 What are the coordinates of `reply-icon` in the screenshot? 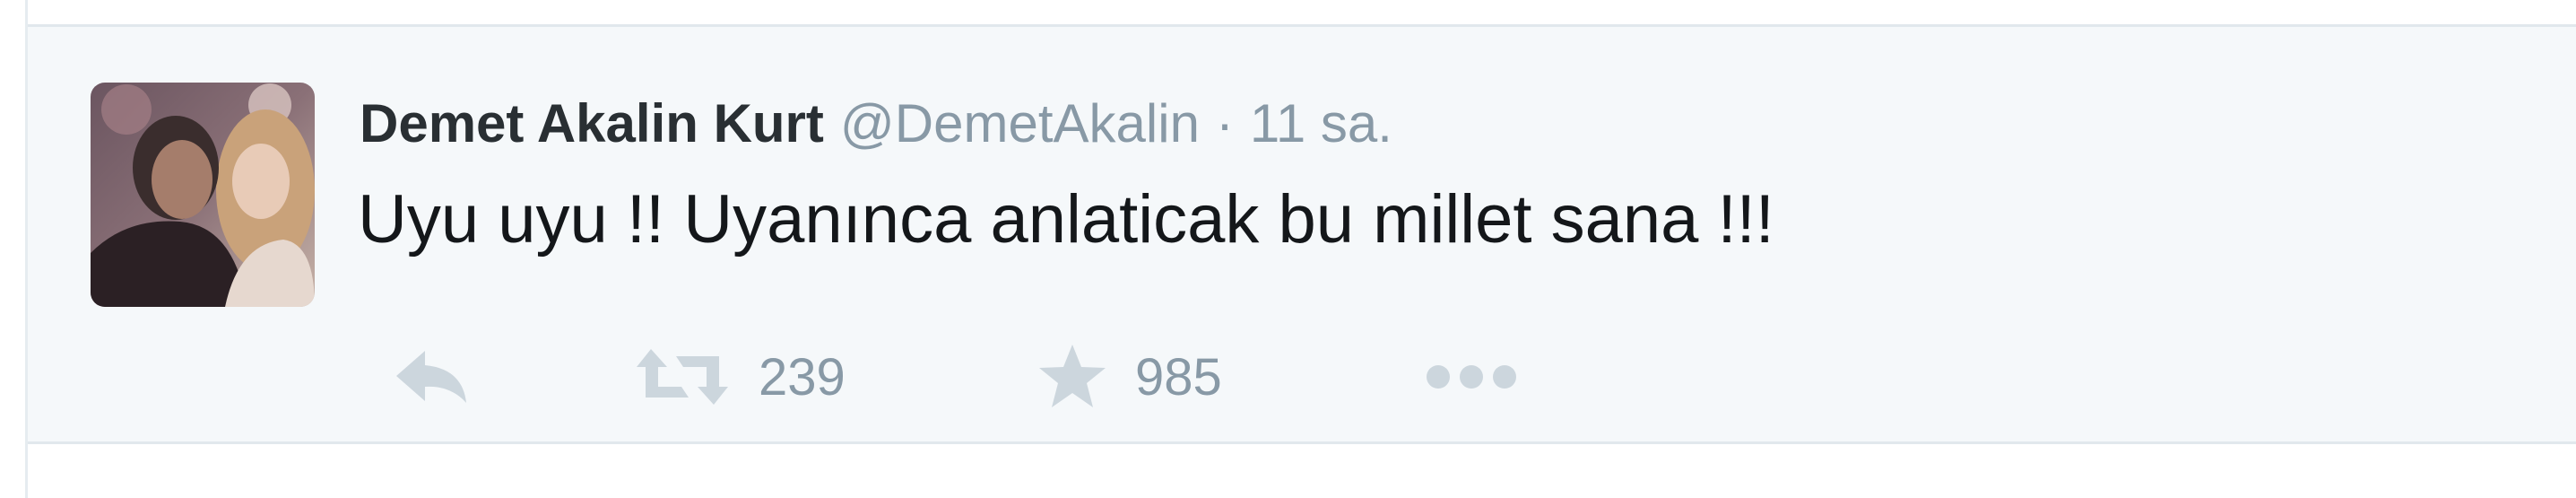 It's located at (431, 377).